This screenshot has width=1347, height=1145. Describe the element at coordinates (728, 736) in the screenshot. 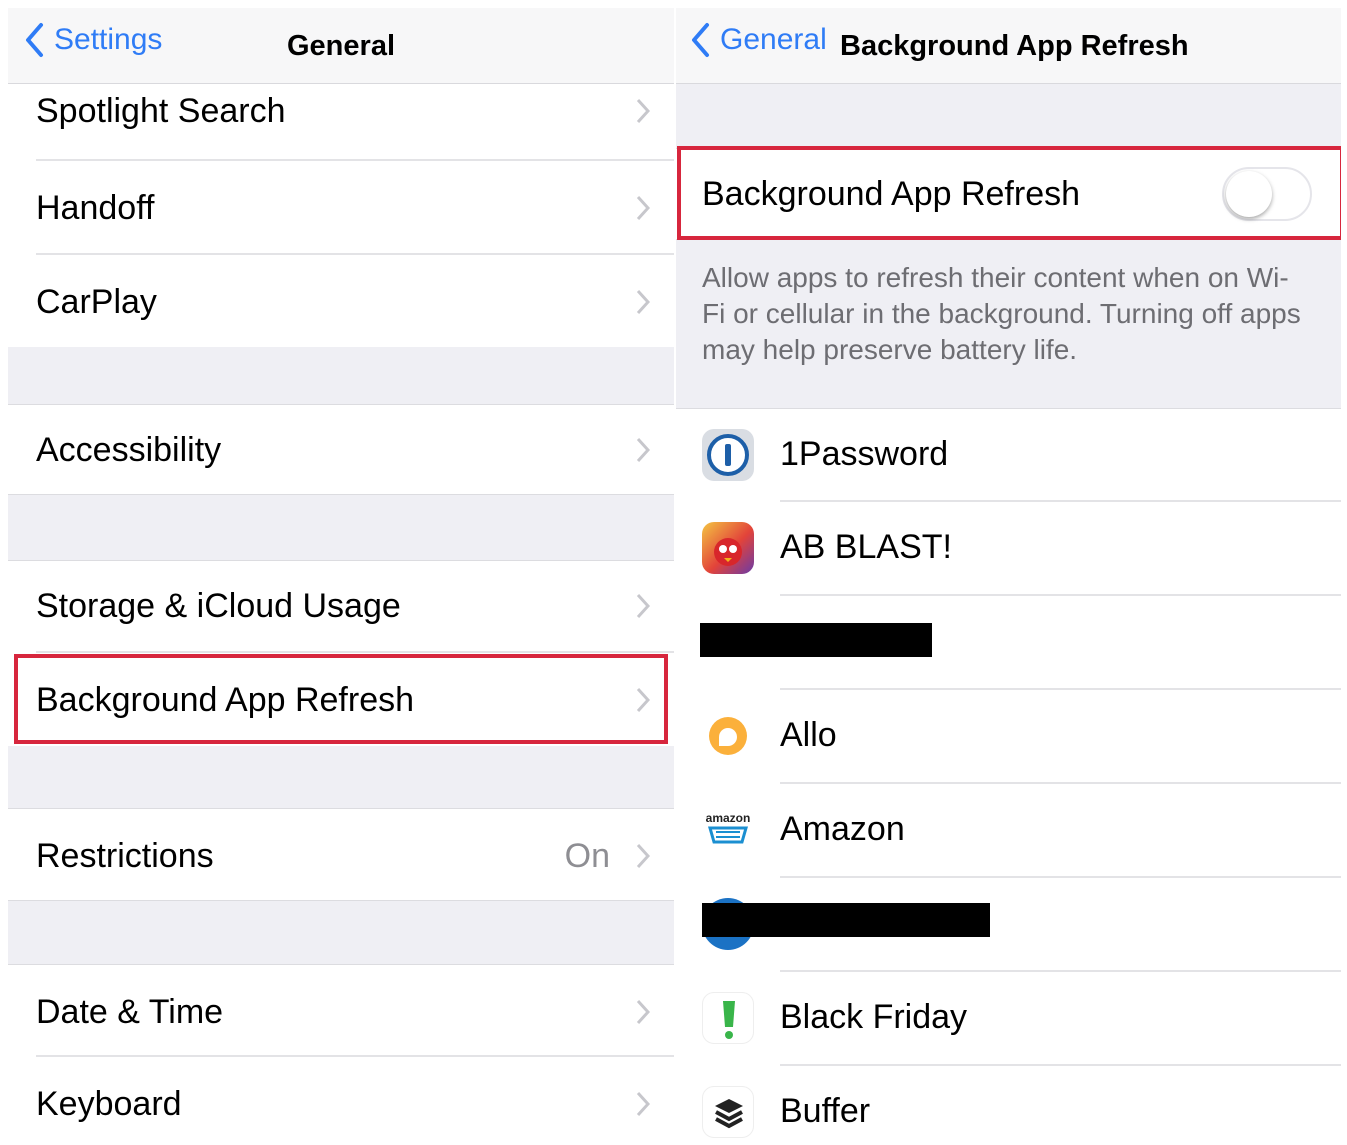

I see `allo-icon` at that location.